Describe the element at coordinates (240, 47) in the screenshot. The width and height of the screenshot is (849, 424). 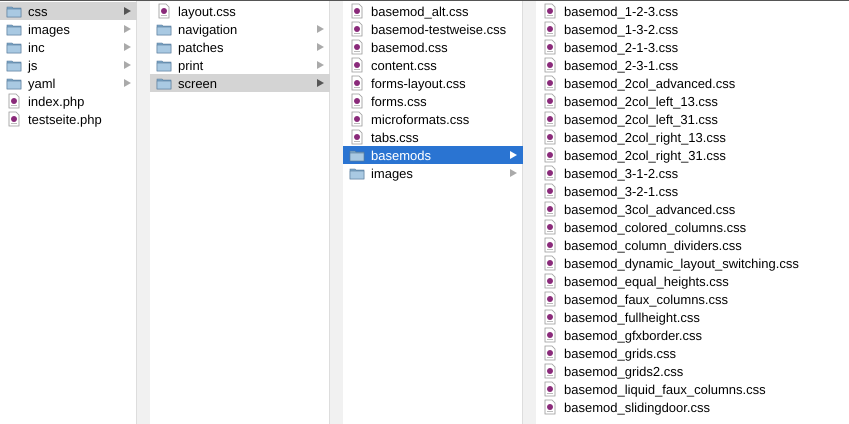
I see `file-list-item: patches` at that location.